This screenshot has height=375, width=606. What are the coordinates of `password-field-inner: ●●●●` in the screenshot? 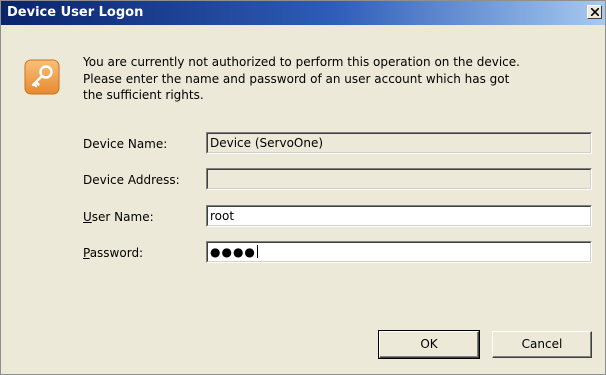 It's located at (399, 252).